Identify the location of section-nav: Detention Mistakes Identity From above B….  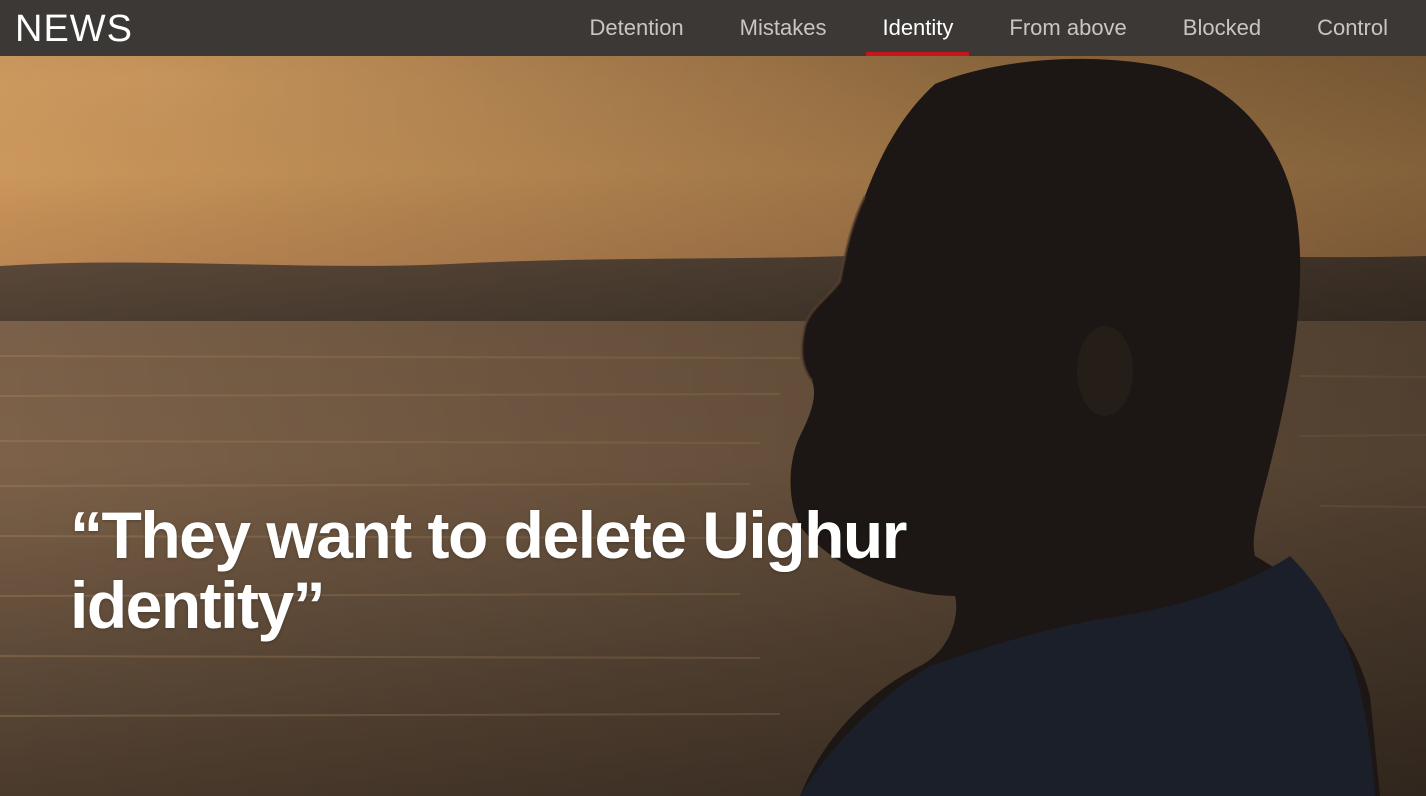
(993, 28).